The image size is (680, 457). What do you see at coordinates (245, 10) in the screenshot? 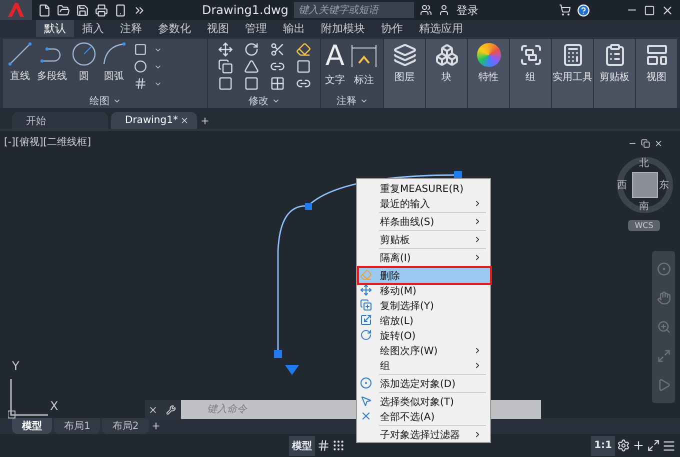
I see `window-title: Drawing1.dwg` at bounding box center [245, 10].